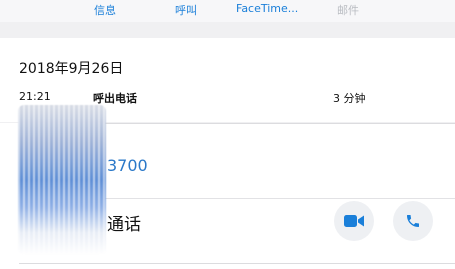  I want to click on redacted-contact-area, so click(62, 180).